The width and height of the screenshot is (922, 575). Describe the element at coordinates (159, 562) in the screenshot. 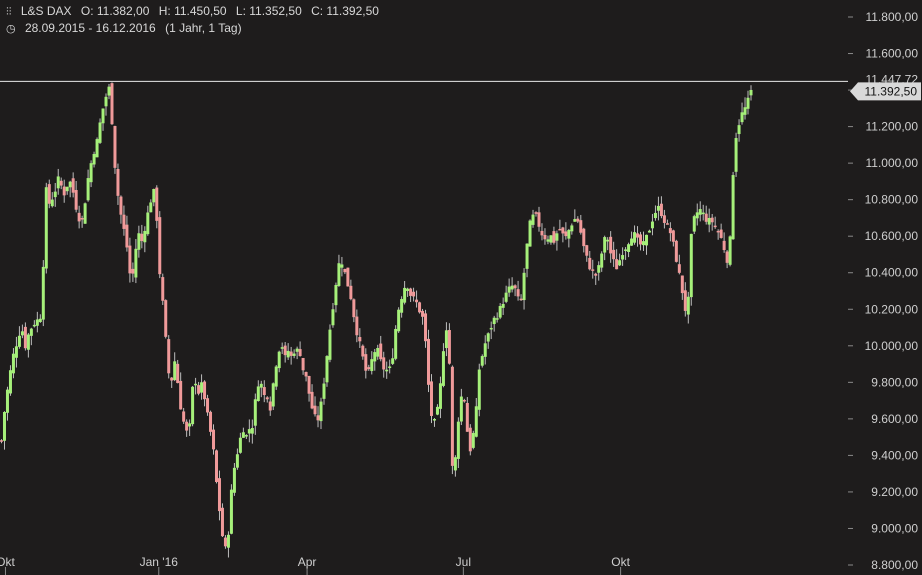

I see `x-tick-label: Jan '16` at that location.